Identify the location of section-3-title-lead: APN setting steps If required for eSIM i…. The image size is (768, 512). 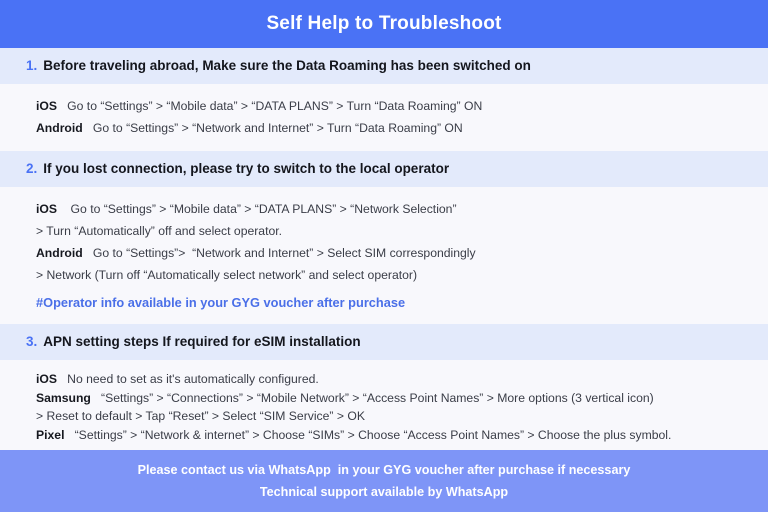
(202, 341).